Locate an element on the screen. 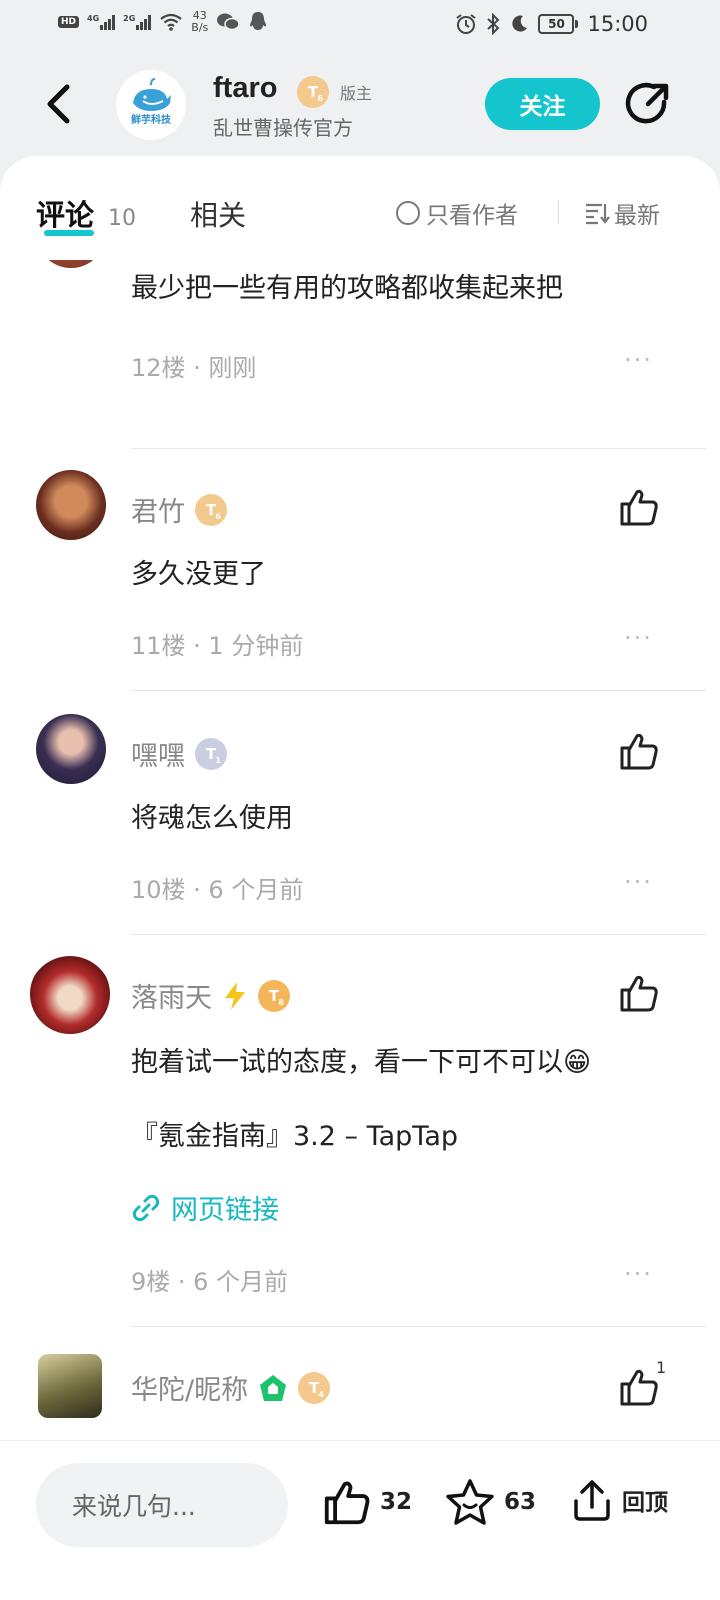 The width and height of the screenshot is (720, 1600). share-icon is located at coordinates (647, 103).